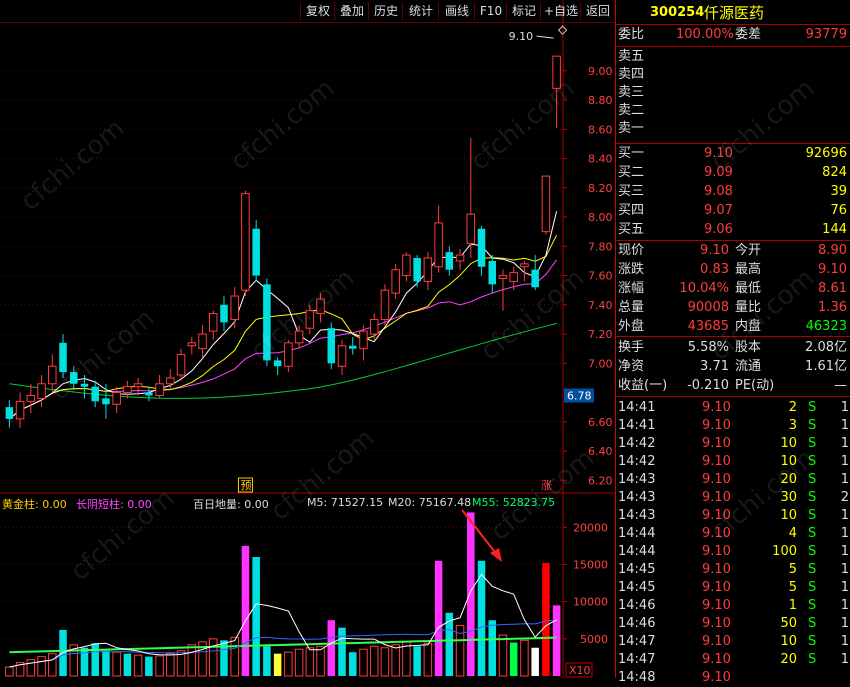 This screenshot has height=687, width=850. Describe the element at coordinates (631, 250) in the screenshot. I see `quote-label: 现价` at that location.